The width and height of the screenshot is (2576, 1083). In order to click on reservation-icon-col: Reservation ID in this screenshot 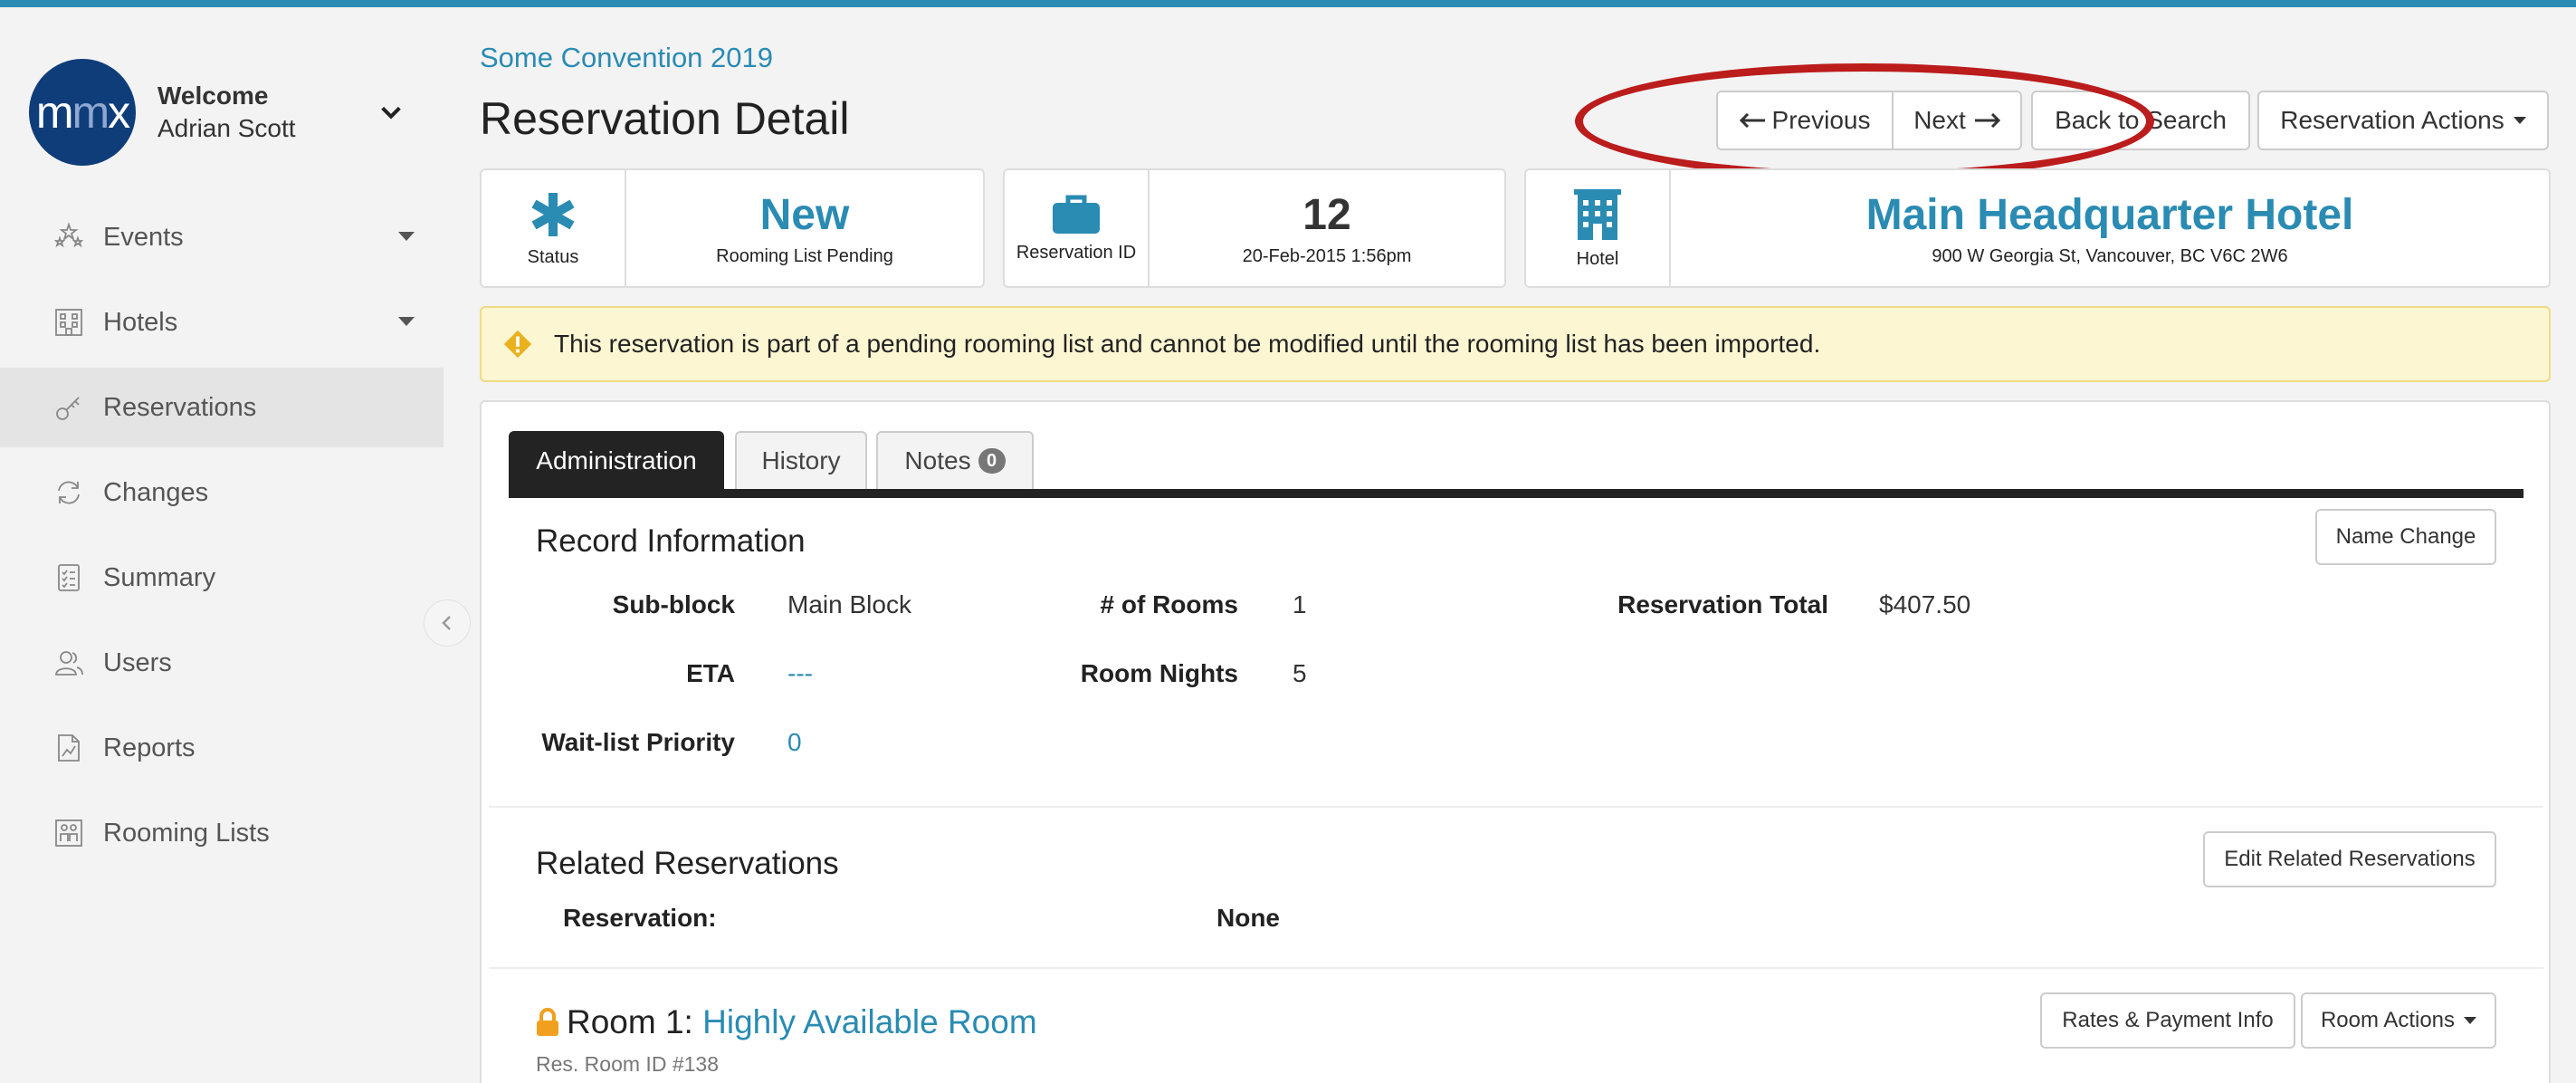, I will do `click(1077, 228)`.